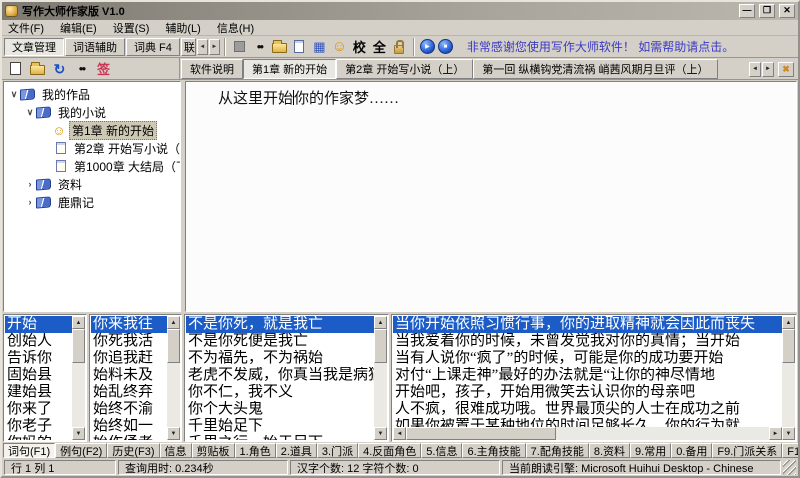  I want to click on list-item: 你来了, so click(38, 409).